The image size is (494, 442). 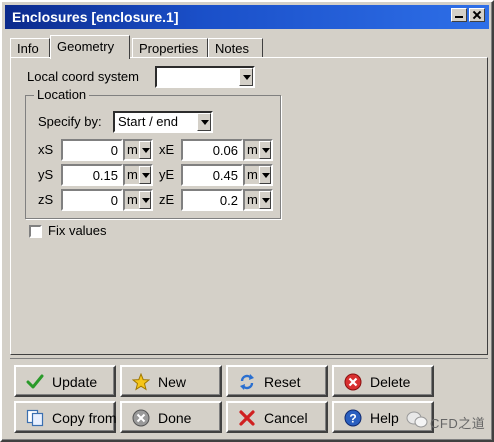 What do you see at coordinates (247, 17) in the screenshot?
I see `title-bar: Enclosures [enclosure.1]` at bounding box center [247, 17].